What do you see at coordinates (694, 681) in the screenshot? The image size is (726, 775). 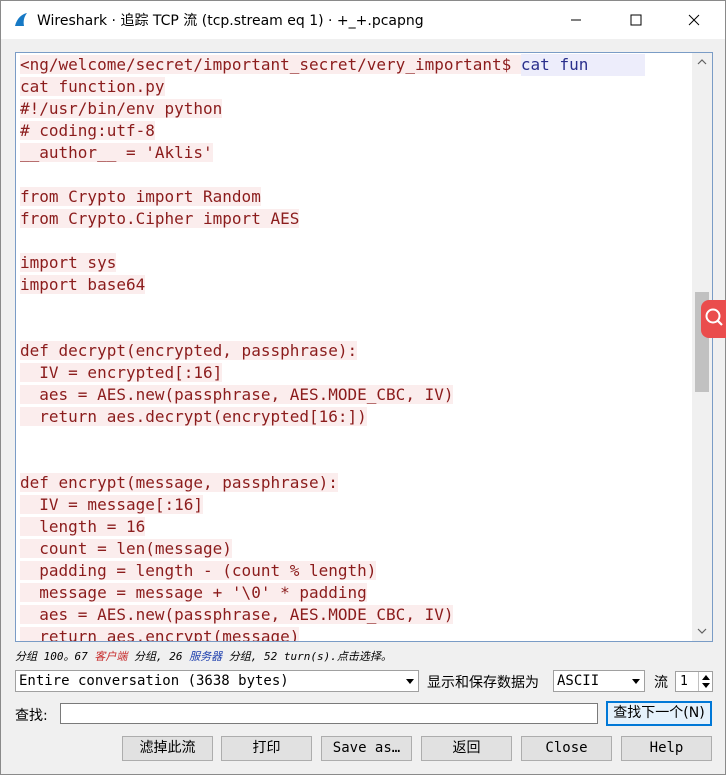 I see `stream-number-spinbox: 1` at bounding box center [694, 681].